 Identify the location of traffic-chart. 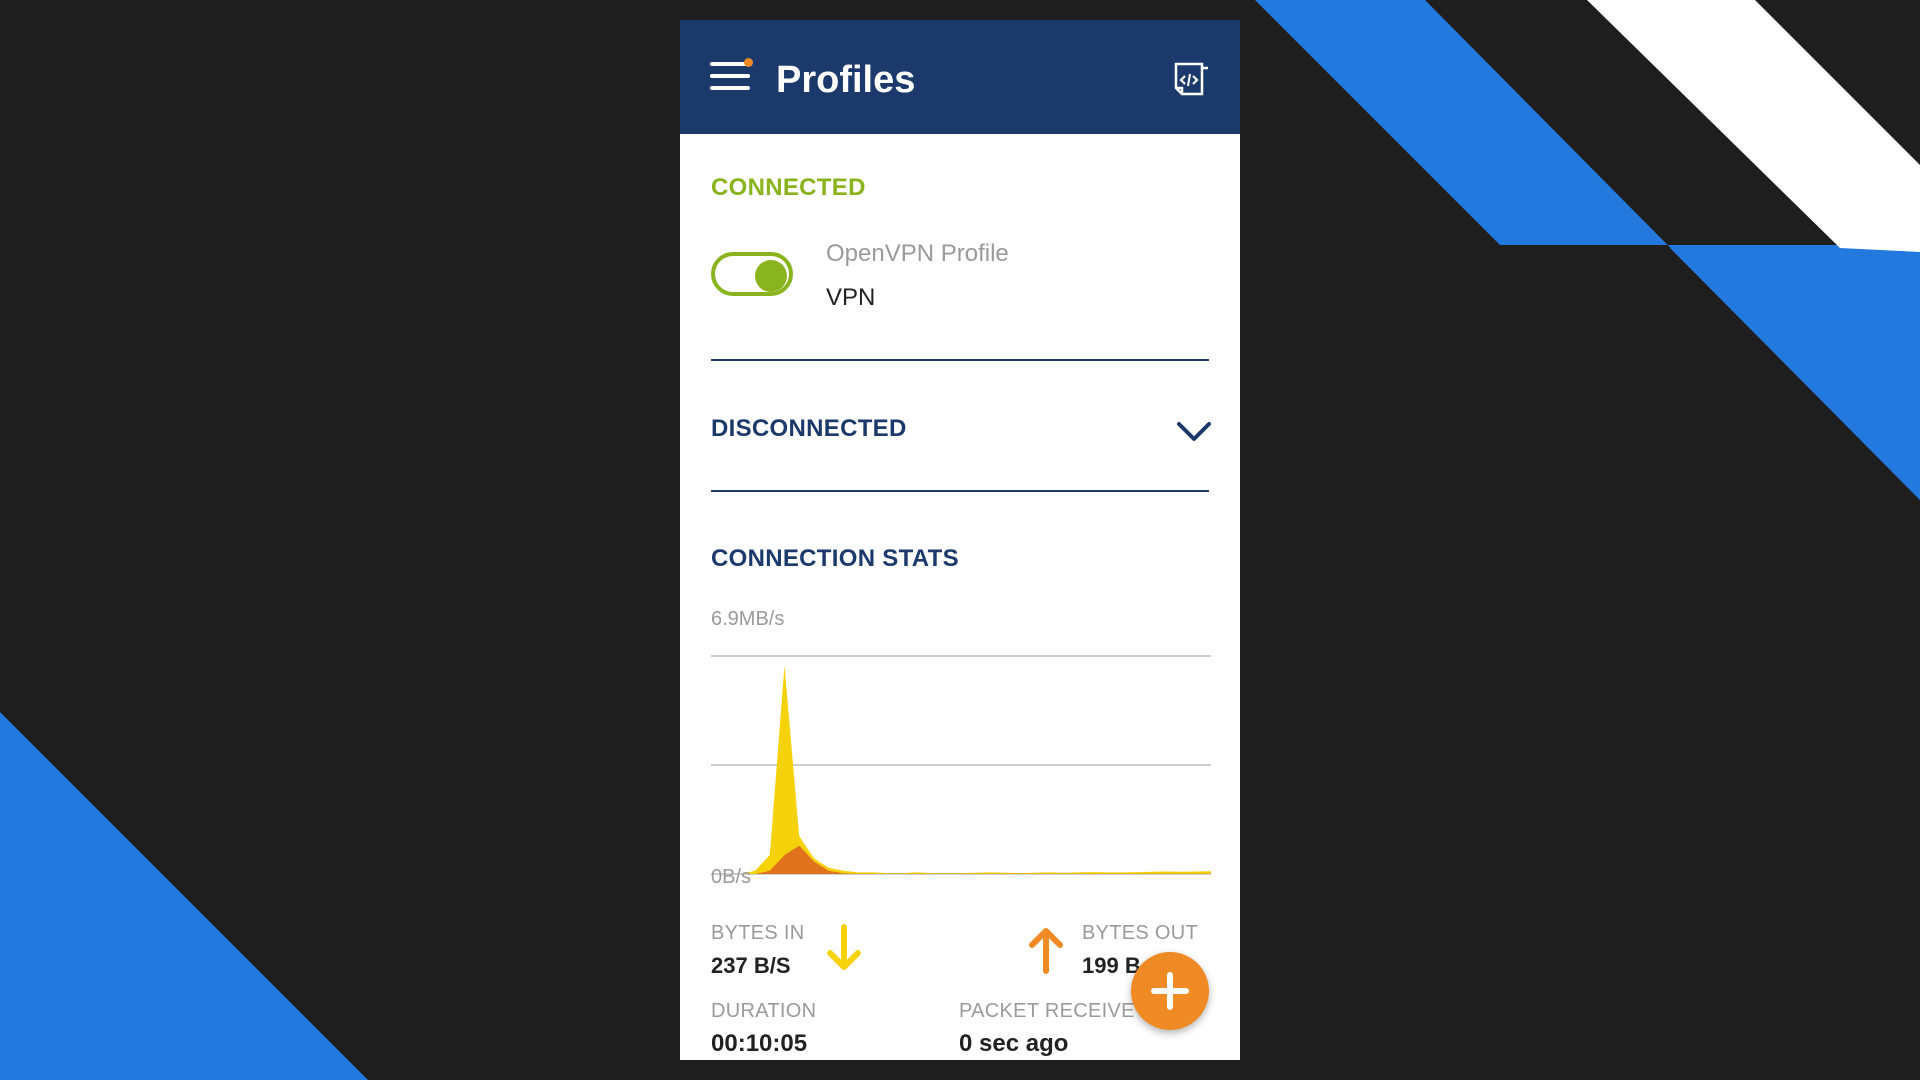
(961, 765).